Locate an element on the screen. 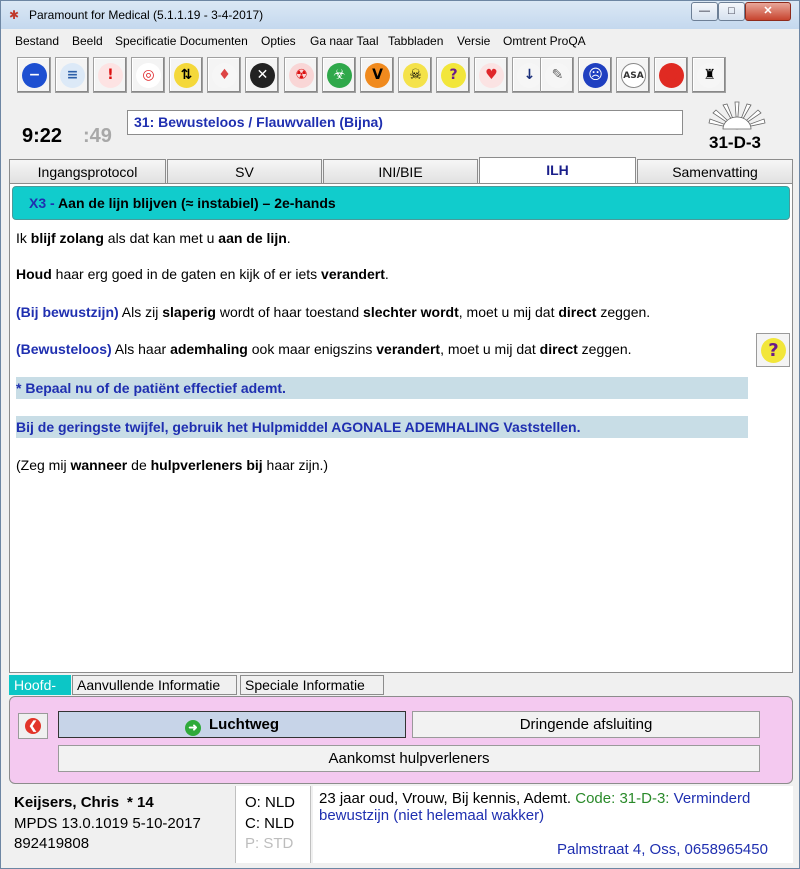  asa-icon: ASA is located at coordinates (633, 75).